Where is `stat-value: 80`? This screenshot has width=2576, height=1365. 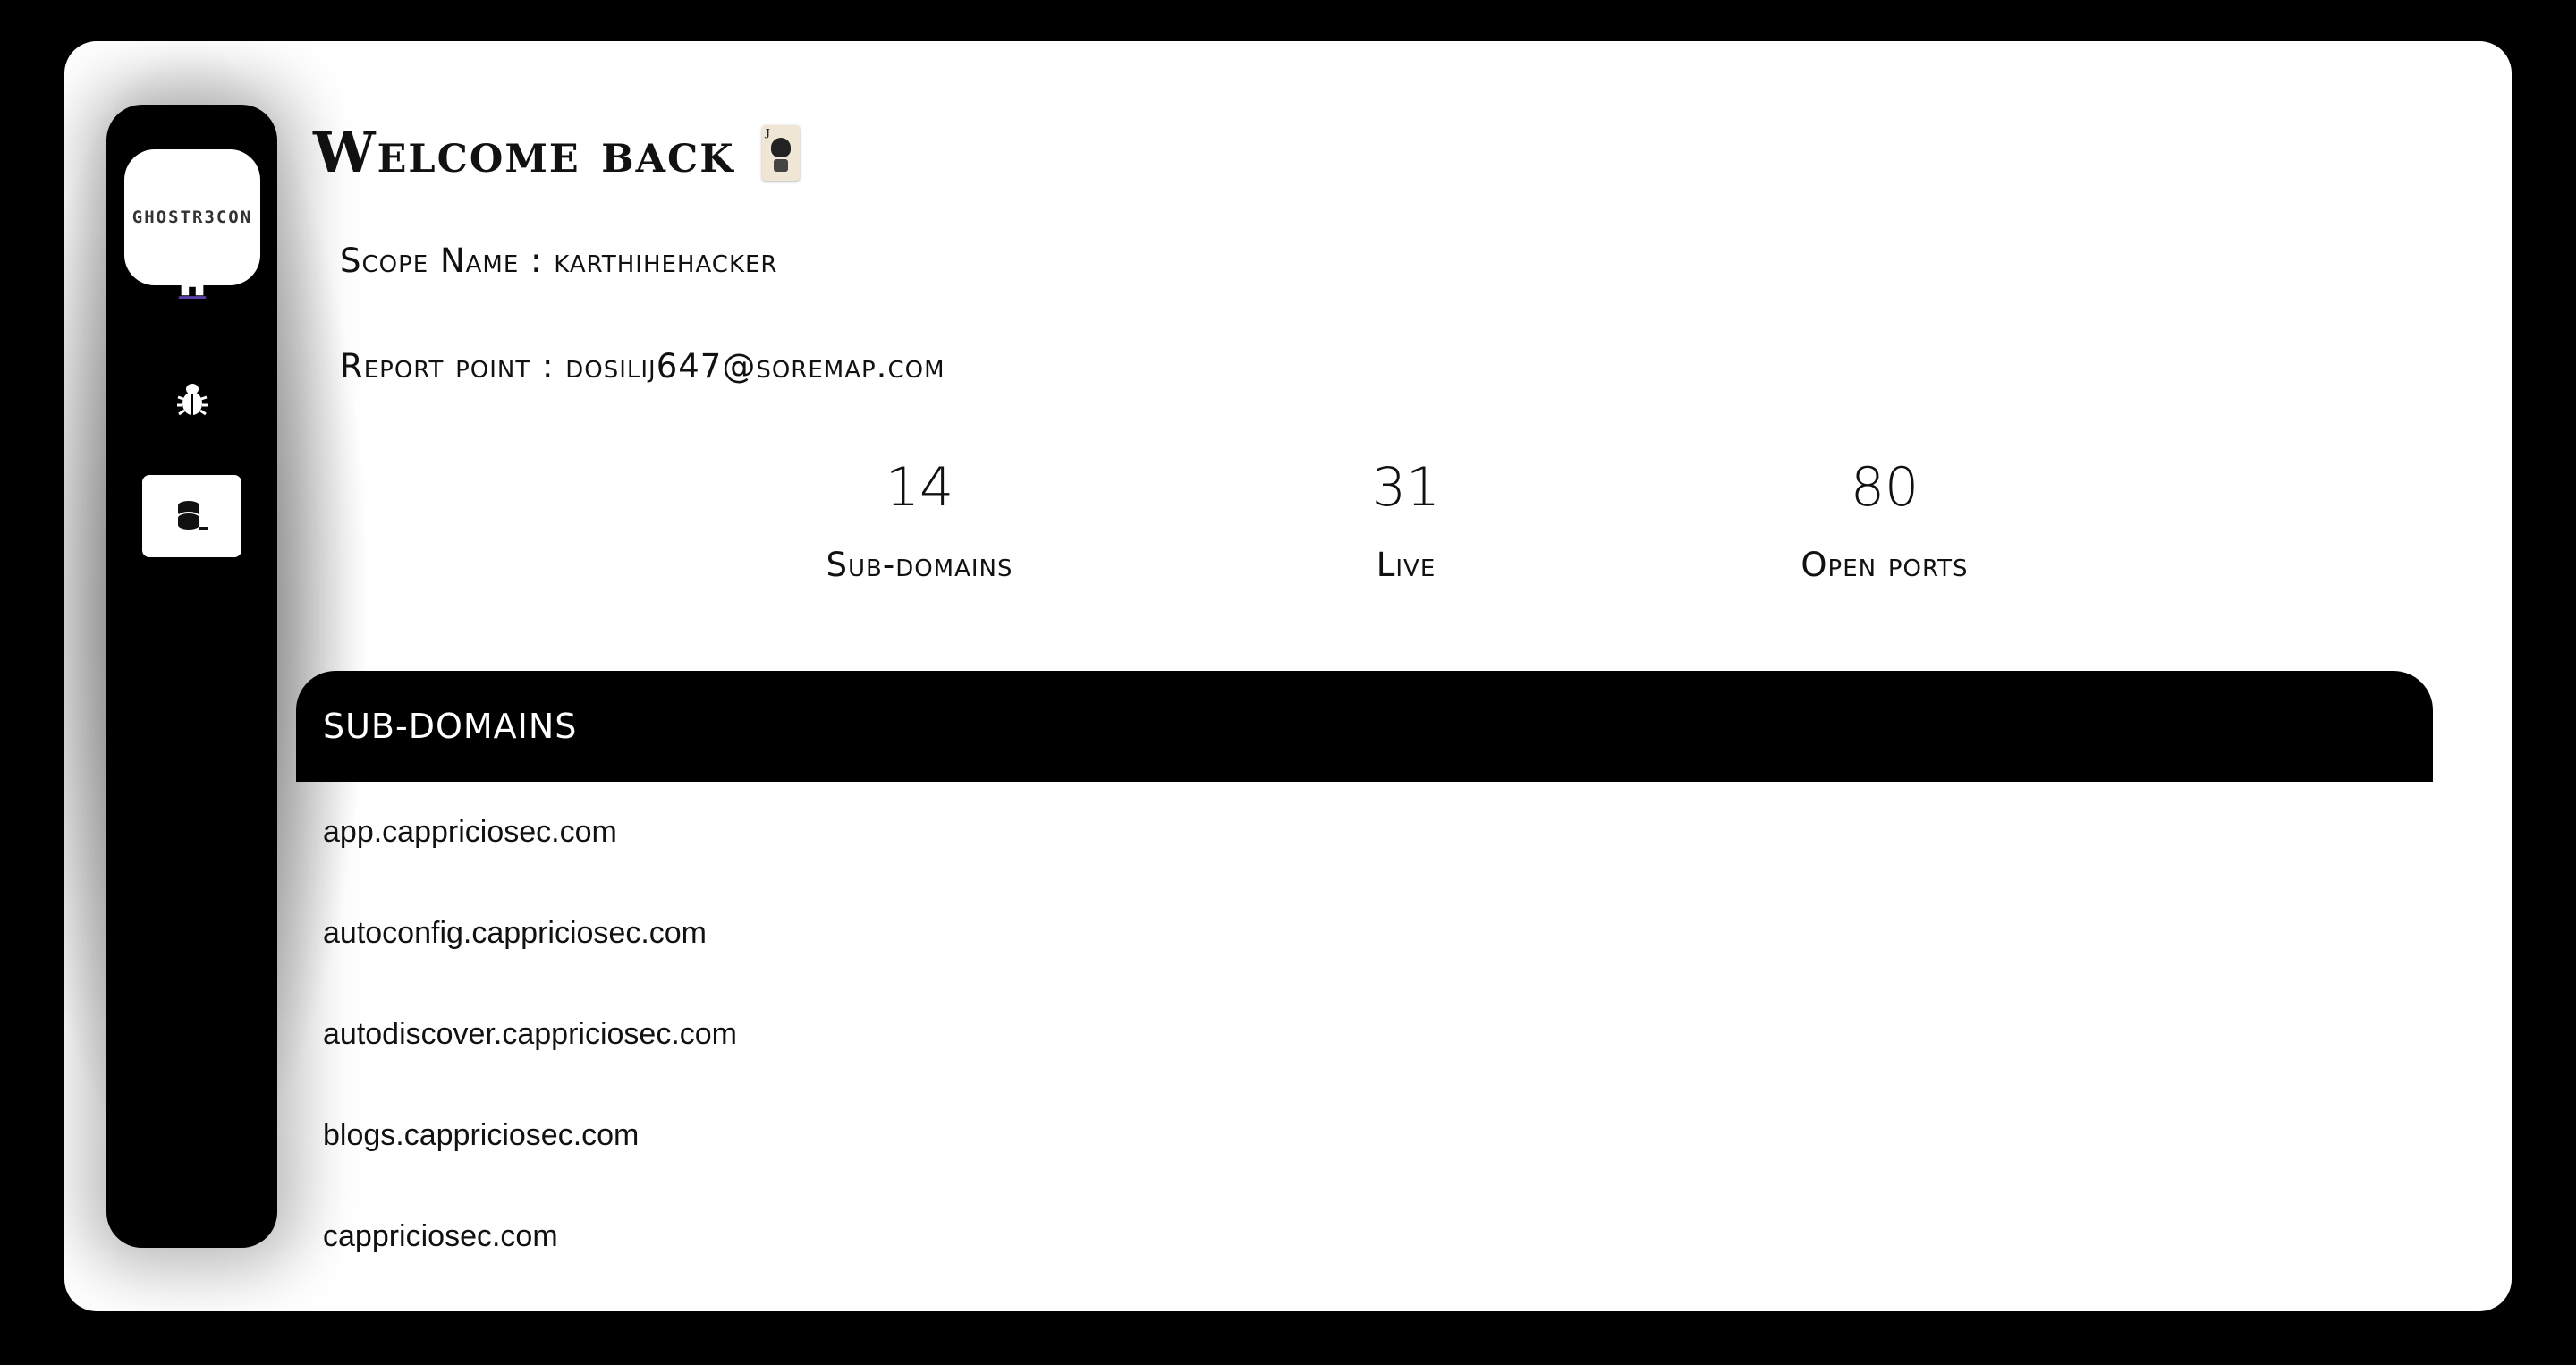 stat-value: 80 is located at coordinates (1884, 487).